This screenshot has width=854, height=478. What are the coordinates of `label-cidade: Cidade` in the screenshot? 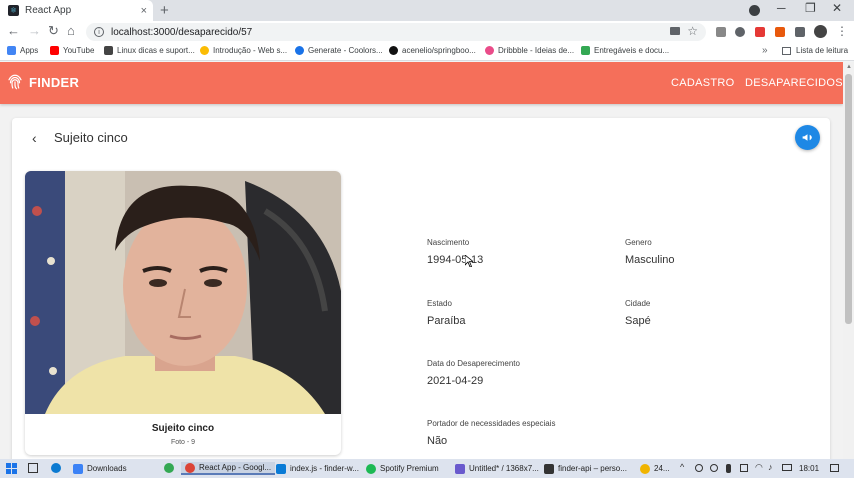 It's located at (638, 303).